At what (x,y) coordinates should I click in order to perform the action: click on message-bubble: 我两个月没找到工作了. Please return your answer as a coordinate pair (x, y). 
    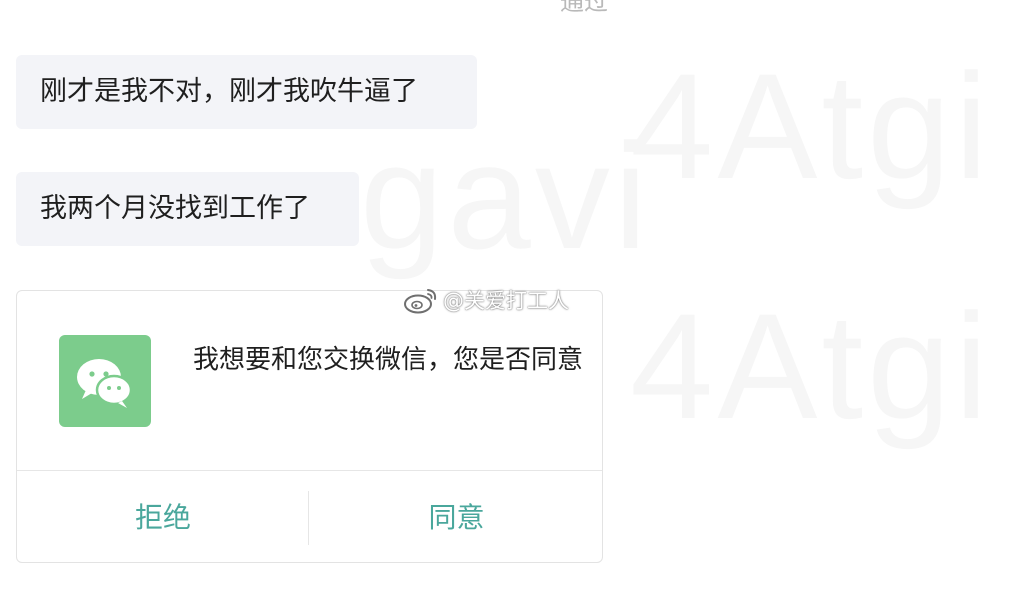
    Looking at the image, I should click on (187, 209).